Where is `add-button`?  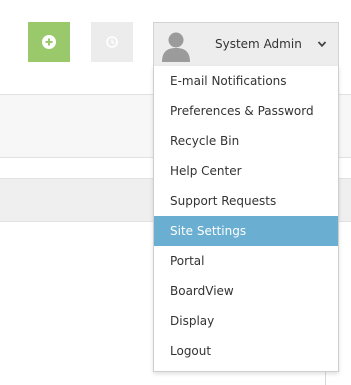
add-button is located at coordinates (49, 42).